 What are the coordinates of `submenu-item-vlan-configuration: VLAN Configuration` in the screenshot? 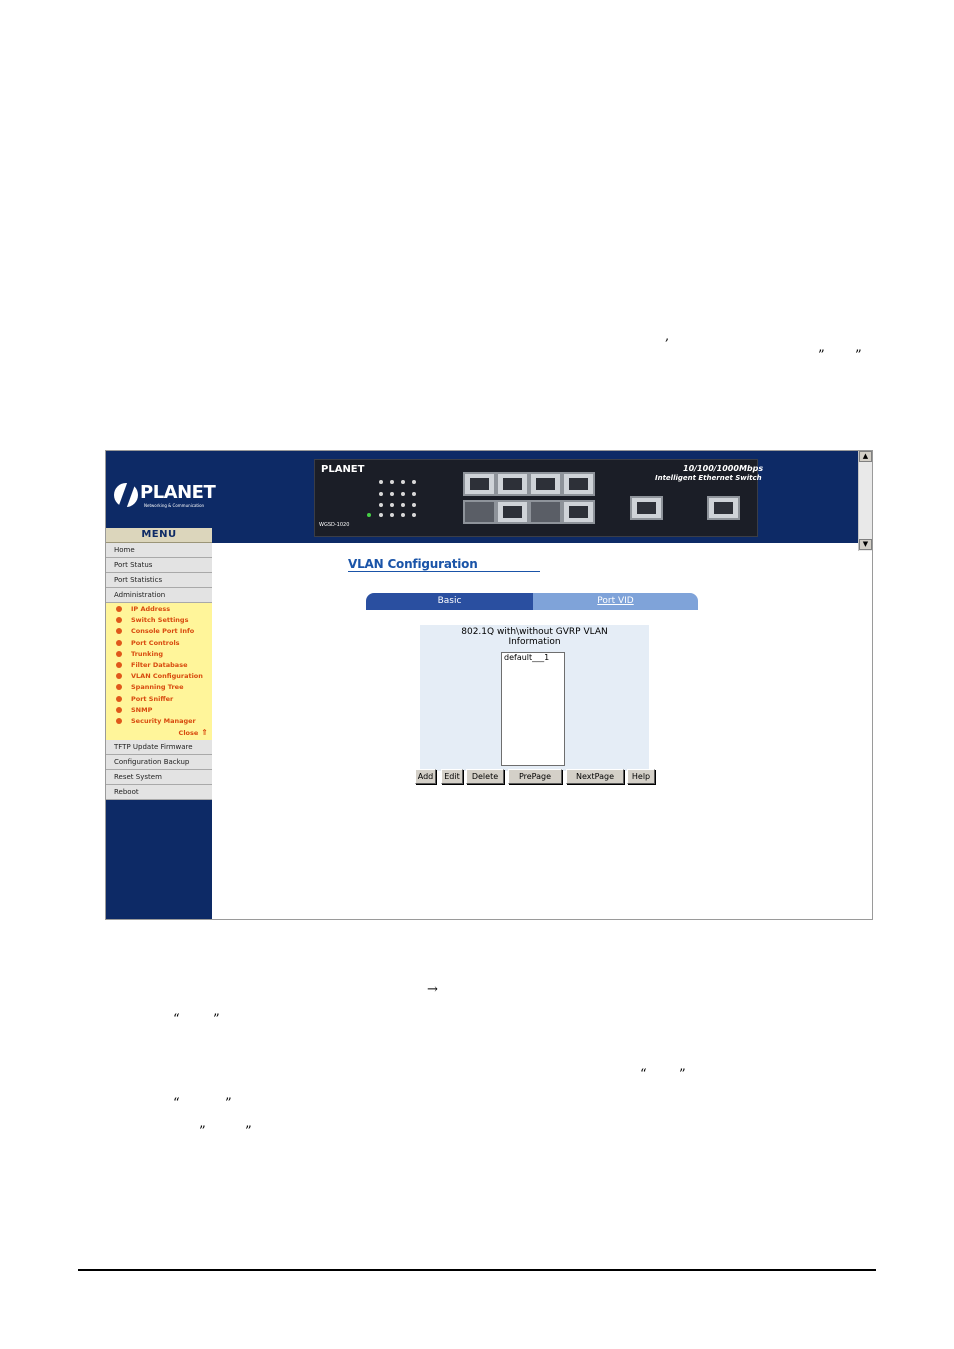 It's located at (159, 676).